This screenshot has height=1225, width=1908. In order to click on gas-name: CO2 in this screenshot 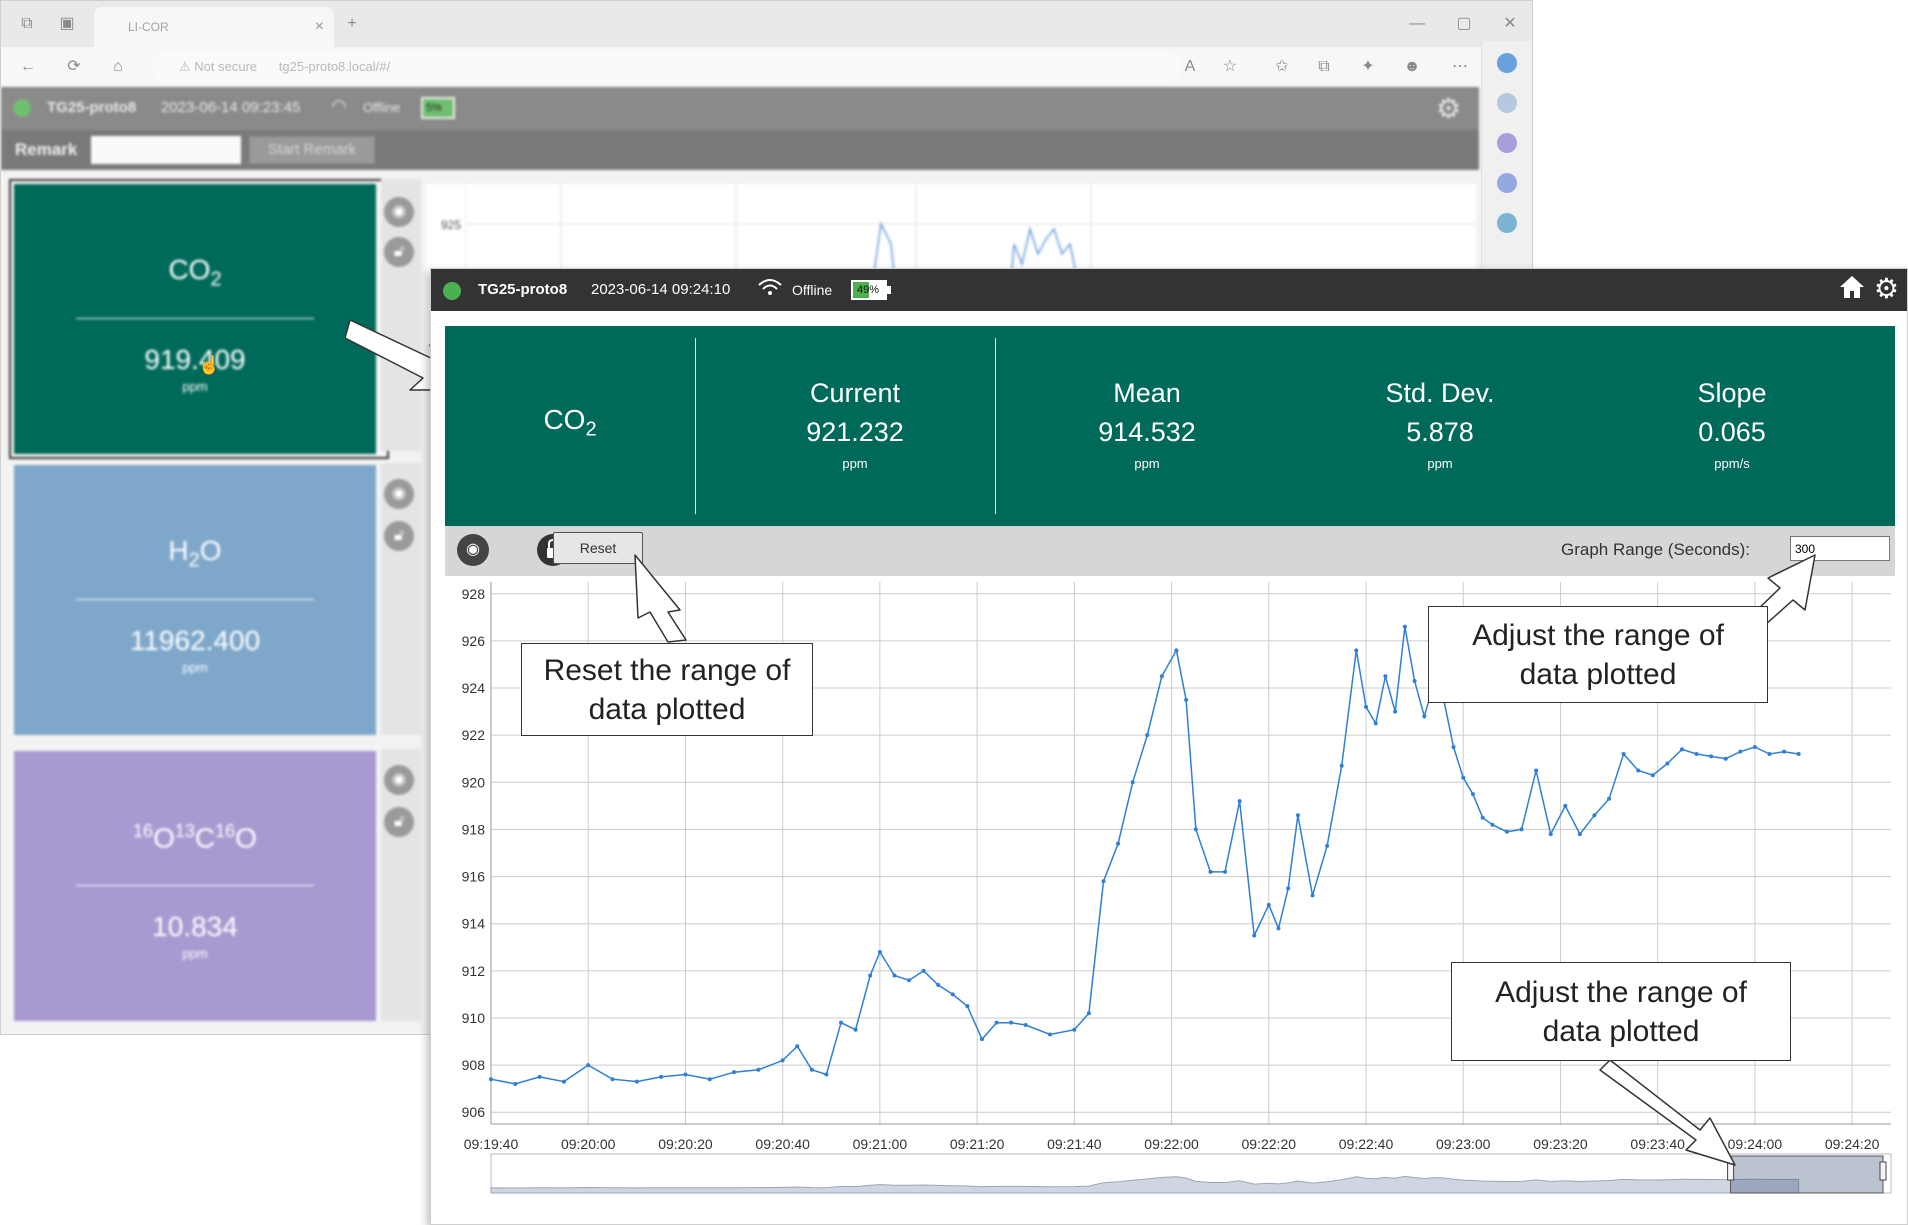, I will do `click(570, 422)`.